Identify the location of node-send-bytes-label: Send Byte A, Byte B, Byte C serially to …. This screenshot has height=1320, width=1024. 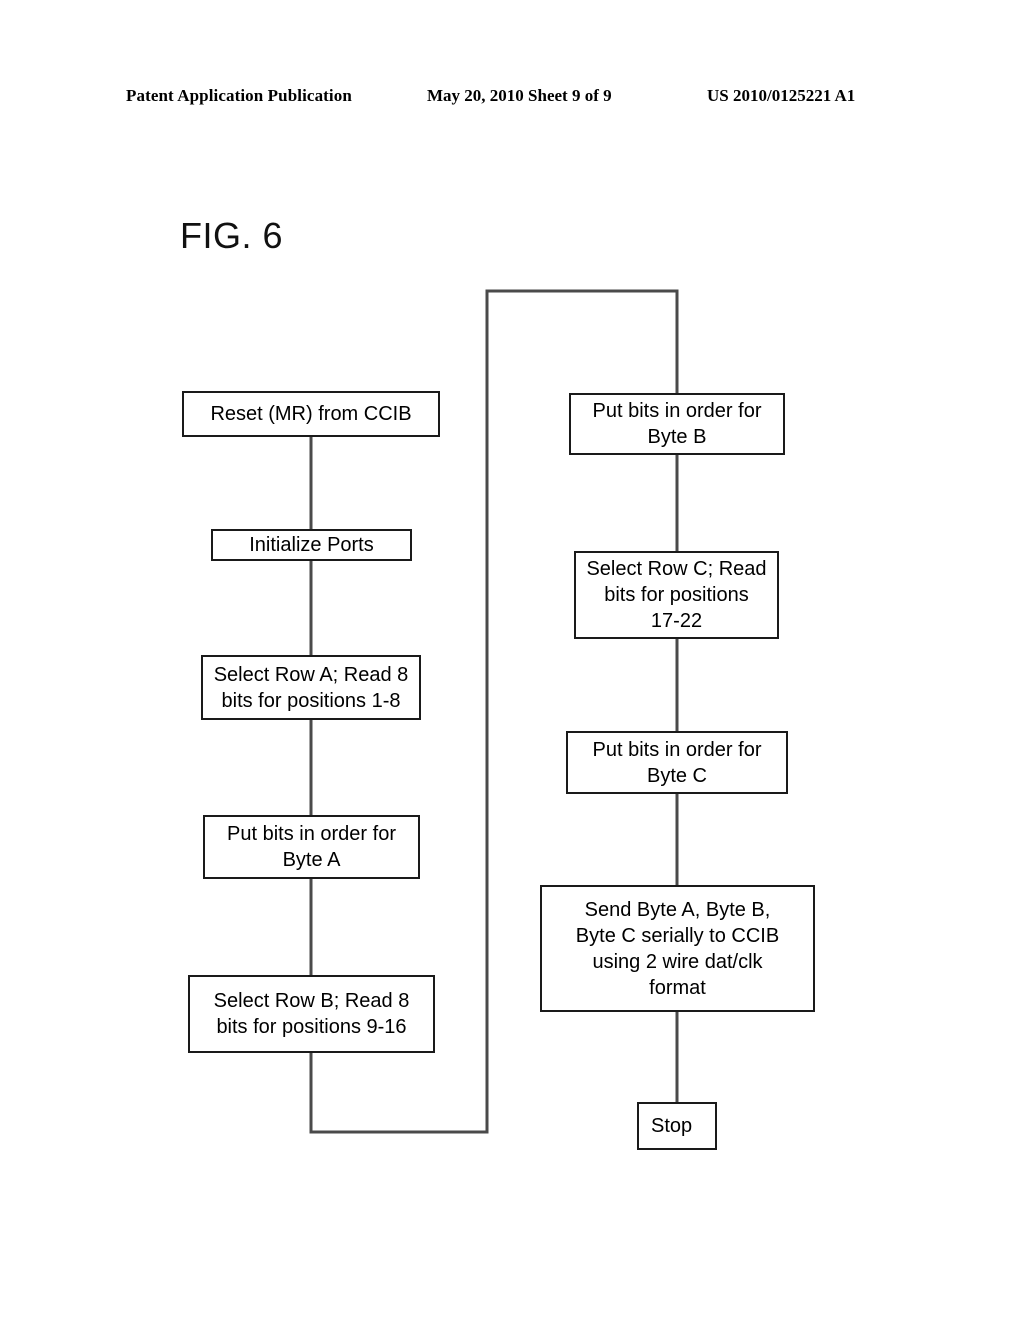
(677, 948).